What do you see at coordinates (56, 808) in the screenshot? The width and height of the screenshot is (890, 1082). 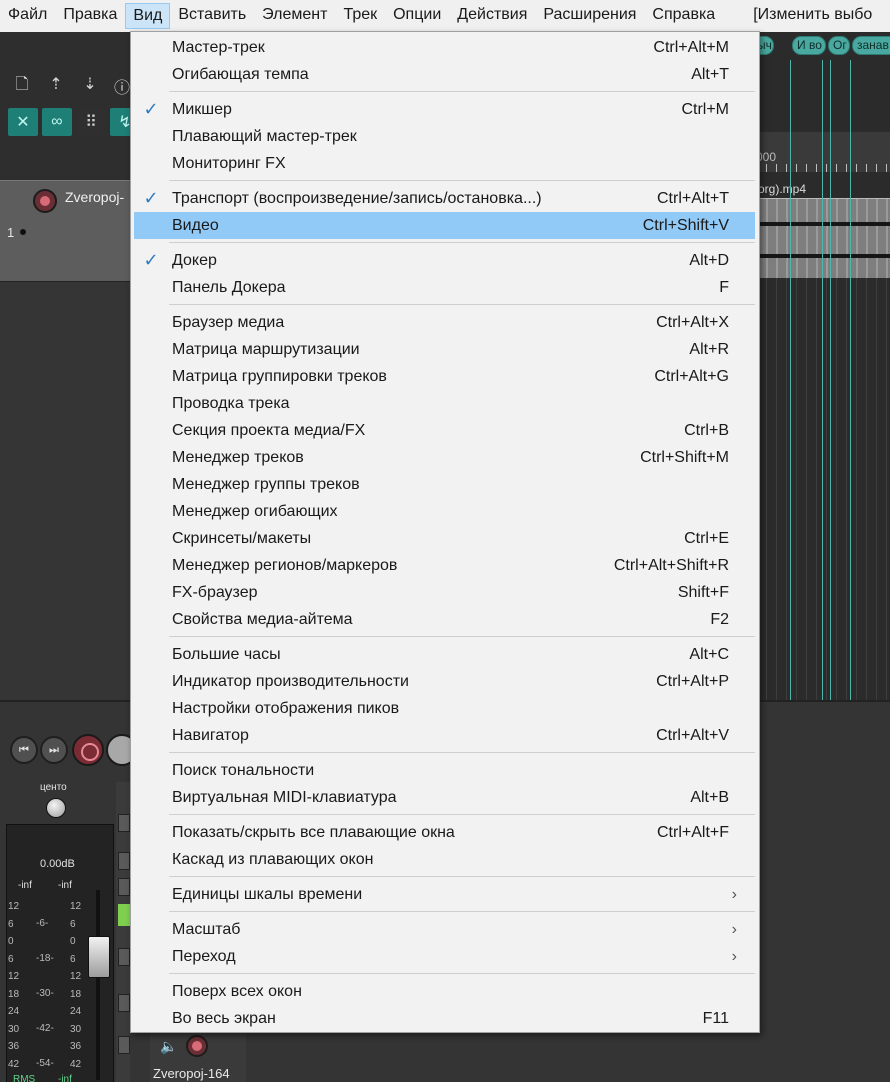 I see `pan-knob` at bounding box center [56, 808].